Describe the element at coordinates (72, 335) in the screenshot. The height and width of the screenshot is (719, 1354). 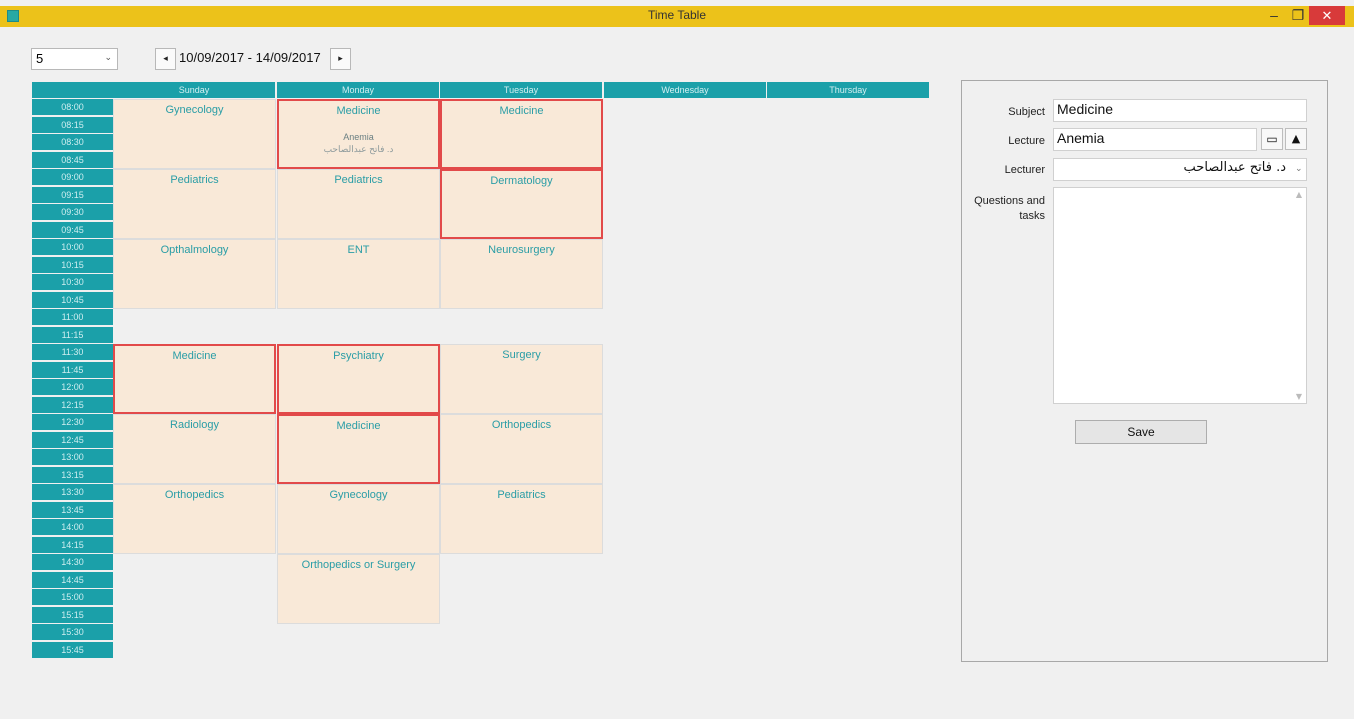
I see `time-slot-label: 11:15` at that location.